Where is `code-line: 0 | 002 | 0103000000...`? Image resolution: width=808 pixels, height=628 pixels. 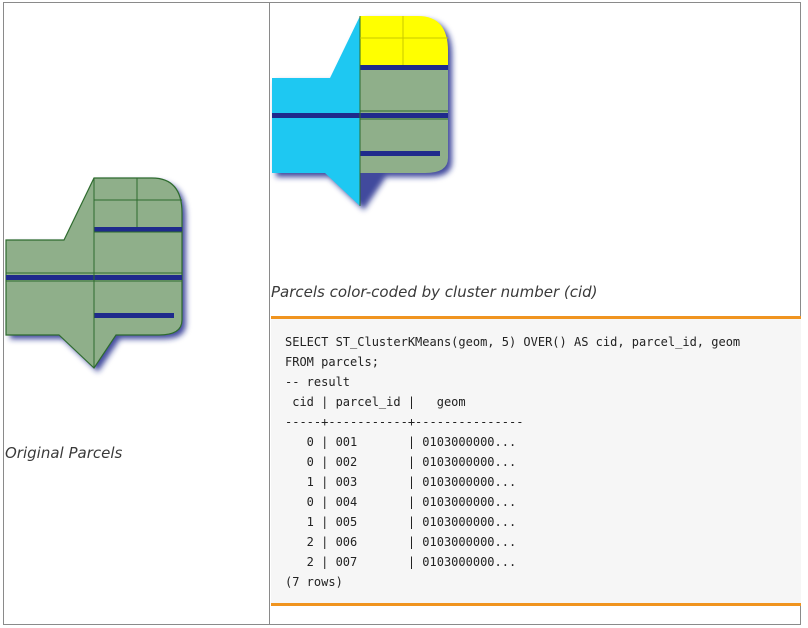
code-line: 0 | 002 | 0103000000... is located at coordinates (401, 462).